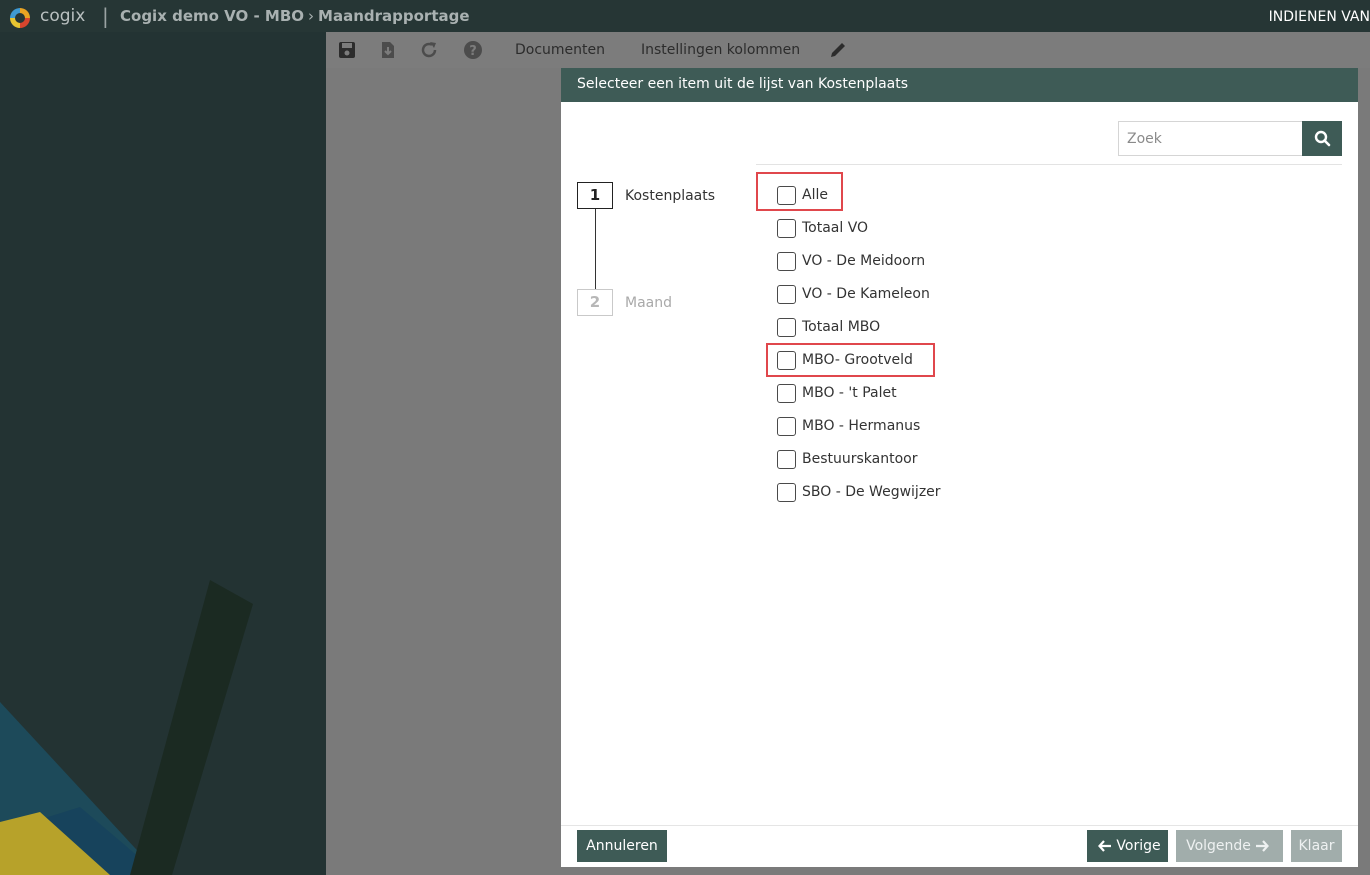  I want to click on arrow-right-icon, so click(1262, 846).